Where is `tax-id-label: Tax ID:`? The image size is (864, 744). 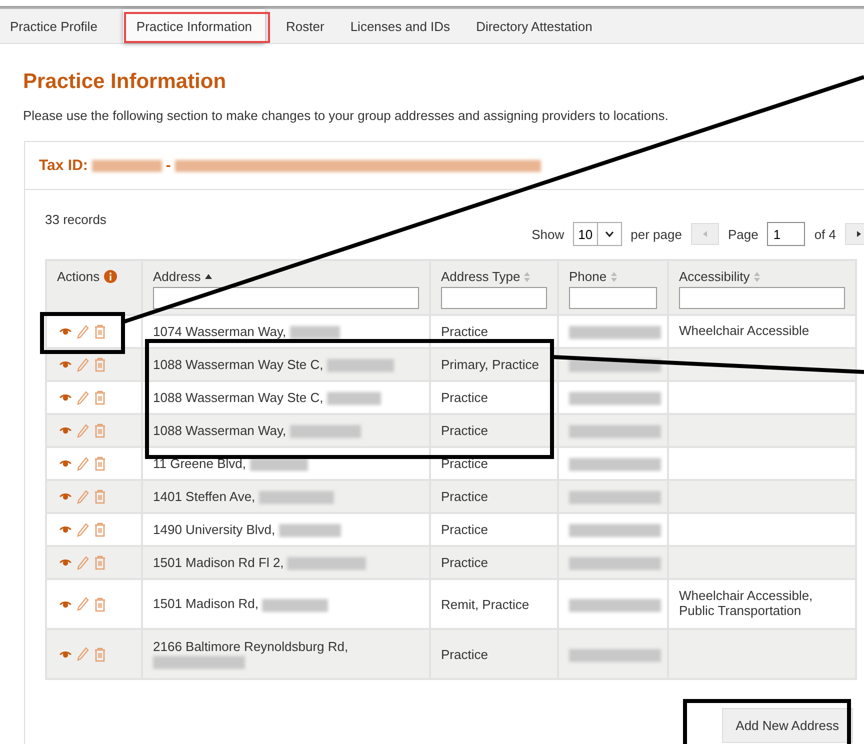
tax-id-label: Tax ID: is located at coordinates (63, 165).